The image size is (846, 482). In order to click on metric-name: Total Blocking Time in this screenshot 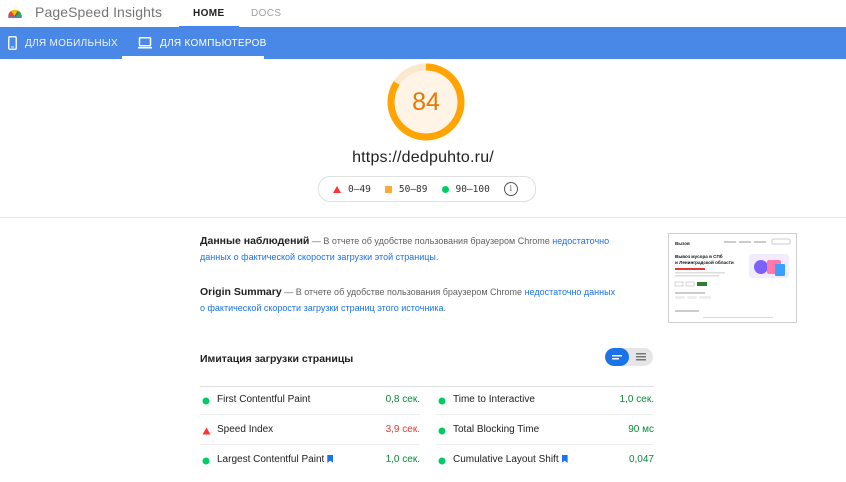, I will do `click(496, 429)`.